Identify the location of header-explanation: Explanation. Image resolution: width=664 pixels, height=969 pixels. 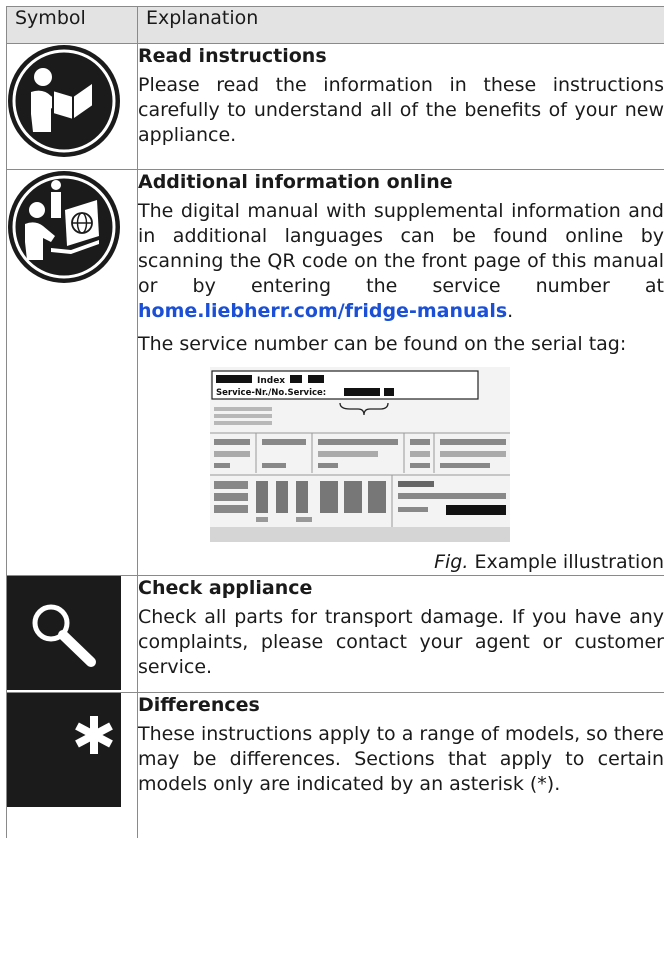
(400, 25).